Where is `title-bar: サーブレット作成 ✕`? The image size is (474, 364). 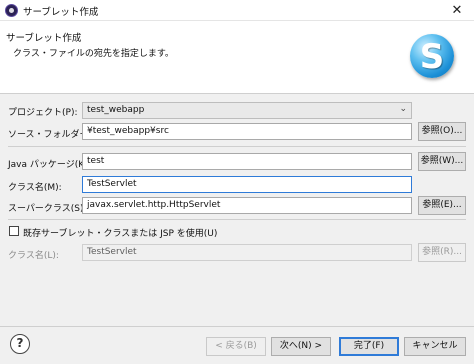 title-bar: サーブレット作成 ✕ is located at coordinates (237, 10).